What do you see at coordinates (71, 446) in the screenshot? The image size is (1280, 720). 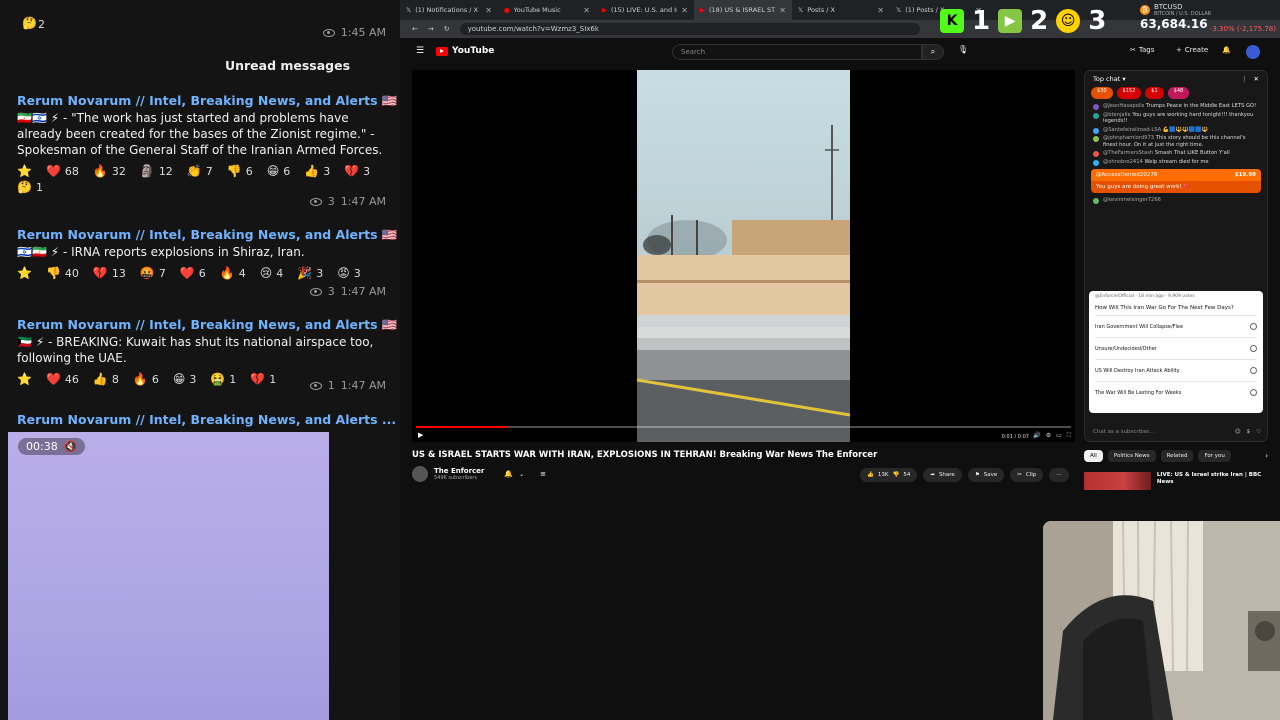 I see `muted-speaker-icon: 🔇` at bounding box center [71, 446].